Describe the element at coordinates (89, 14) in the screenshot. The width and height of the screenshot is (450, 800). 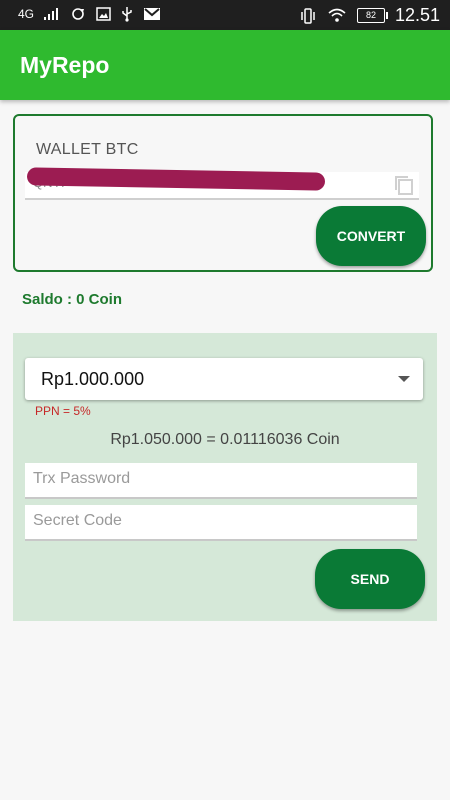
I see `status-left: 4G` at that location.